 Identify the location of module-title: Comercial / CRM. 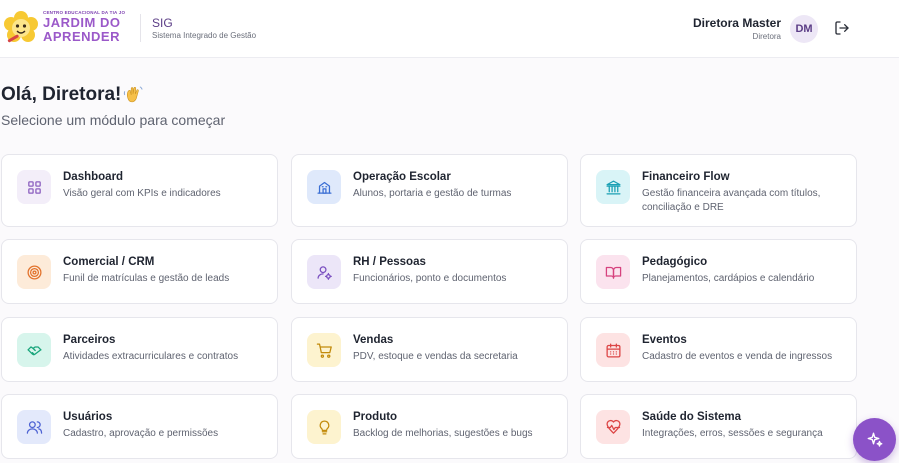
(109, 262).